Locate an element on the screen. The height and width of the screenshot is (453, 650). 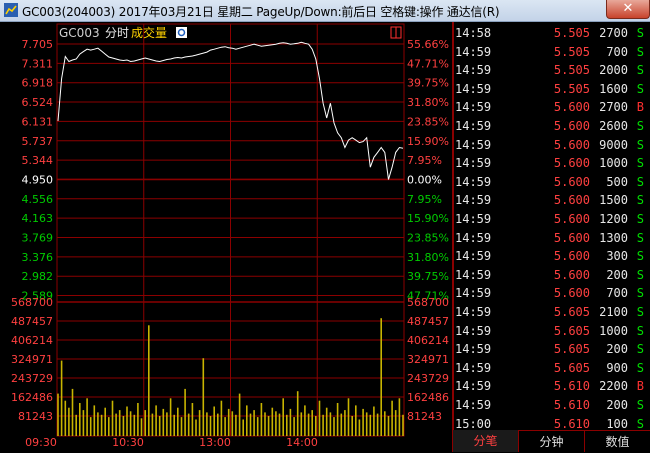
trade-volume: 2000 is located at coordinates (613, 70).